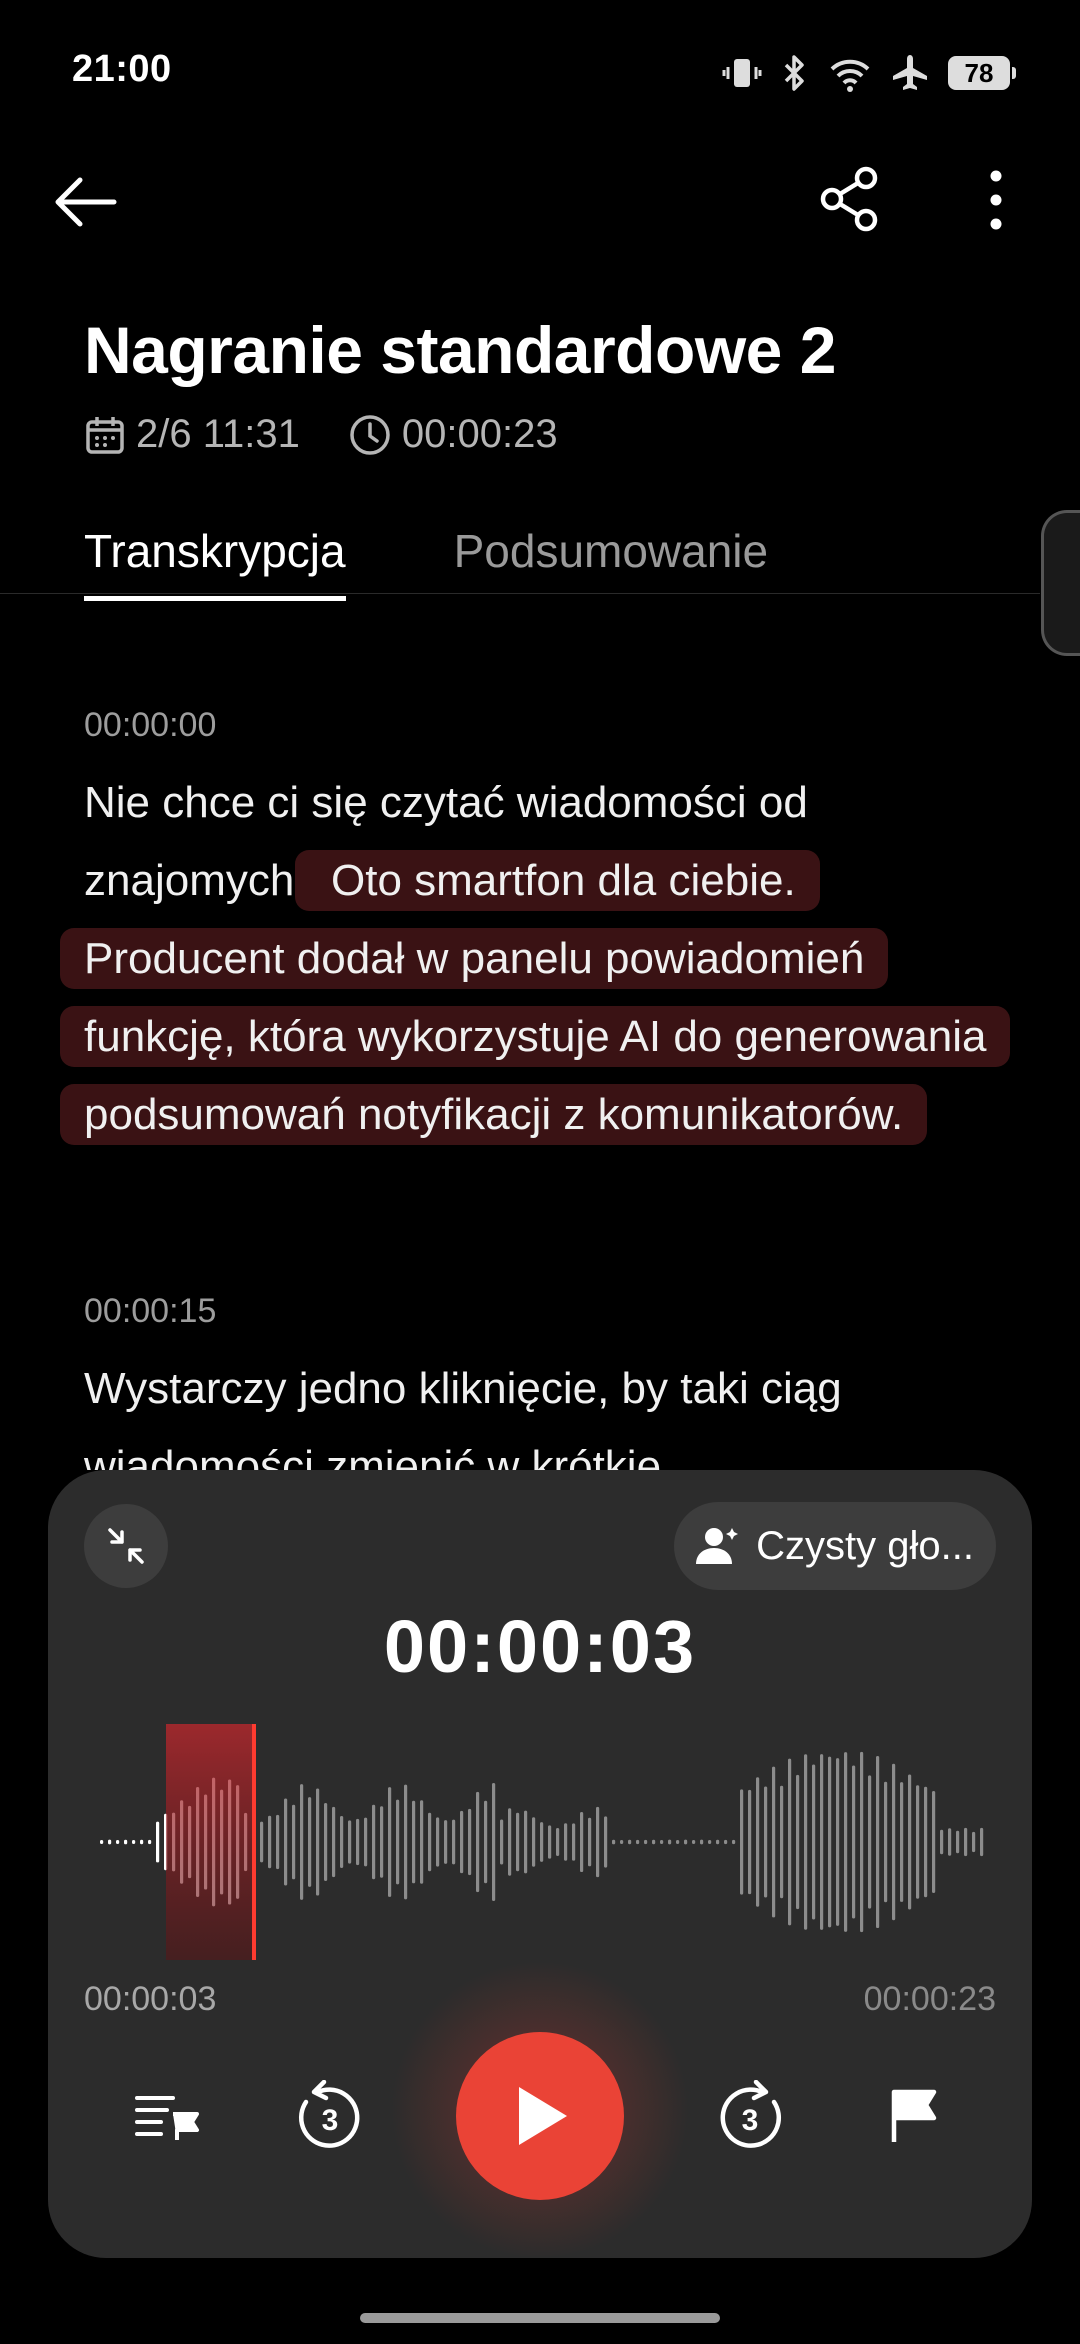  I want to click on rewind-icon: 3, so click(329, 2114).